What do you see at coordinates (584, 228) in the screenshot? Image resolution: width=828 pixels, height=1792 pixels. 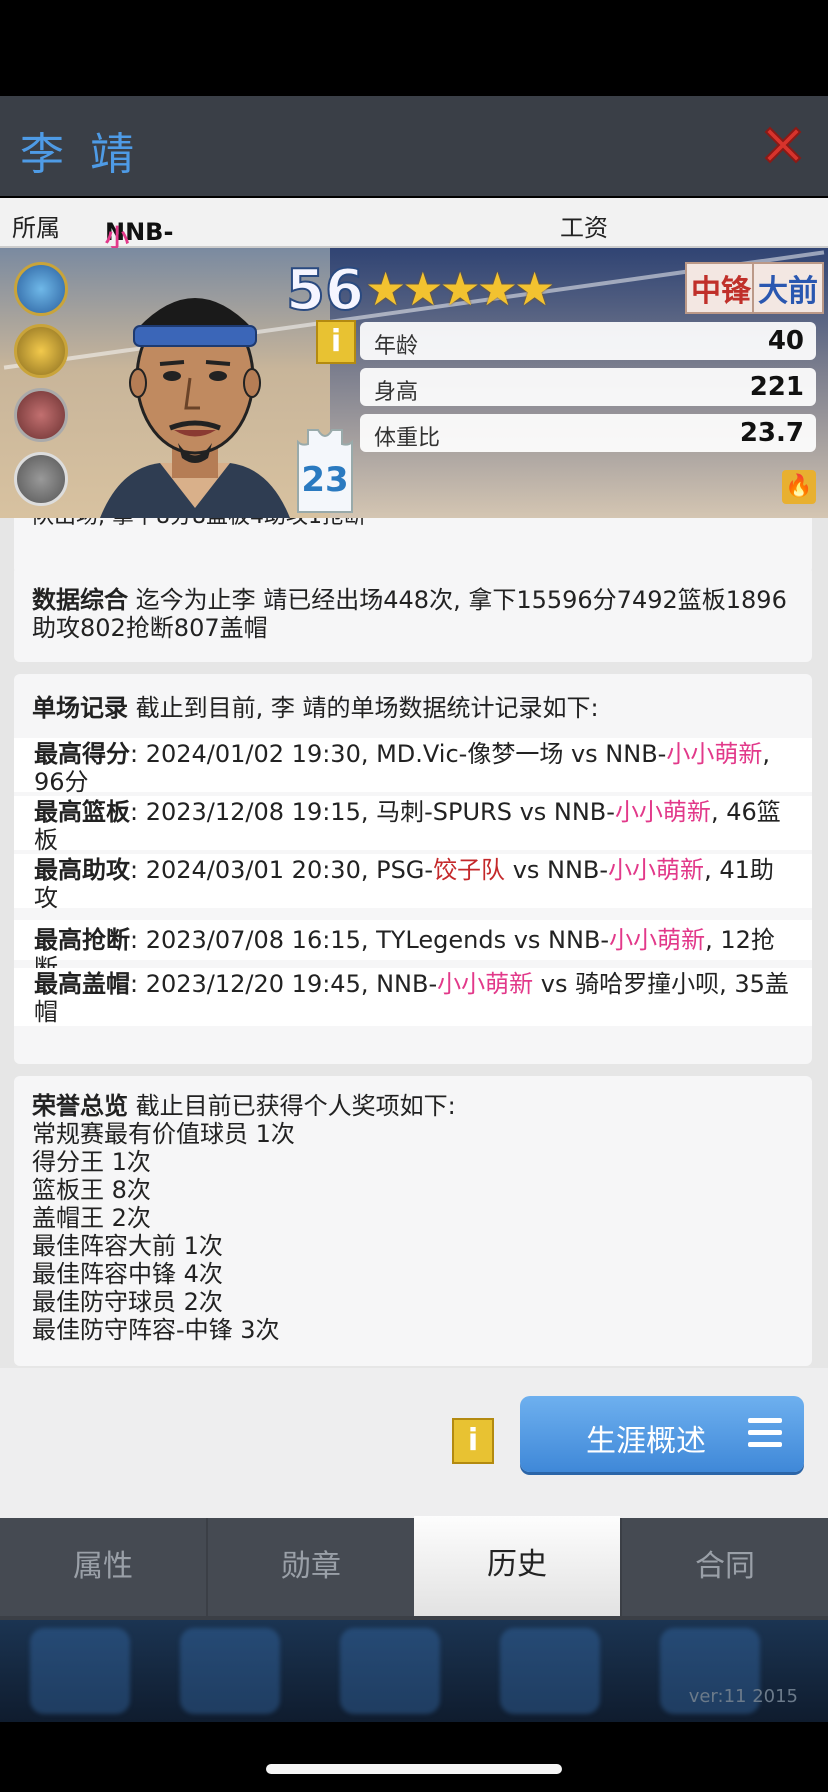 I see `salary-label: 工资` at bounding box center [584, 228].